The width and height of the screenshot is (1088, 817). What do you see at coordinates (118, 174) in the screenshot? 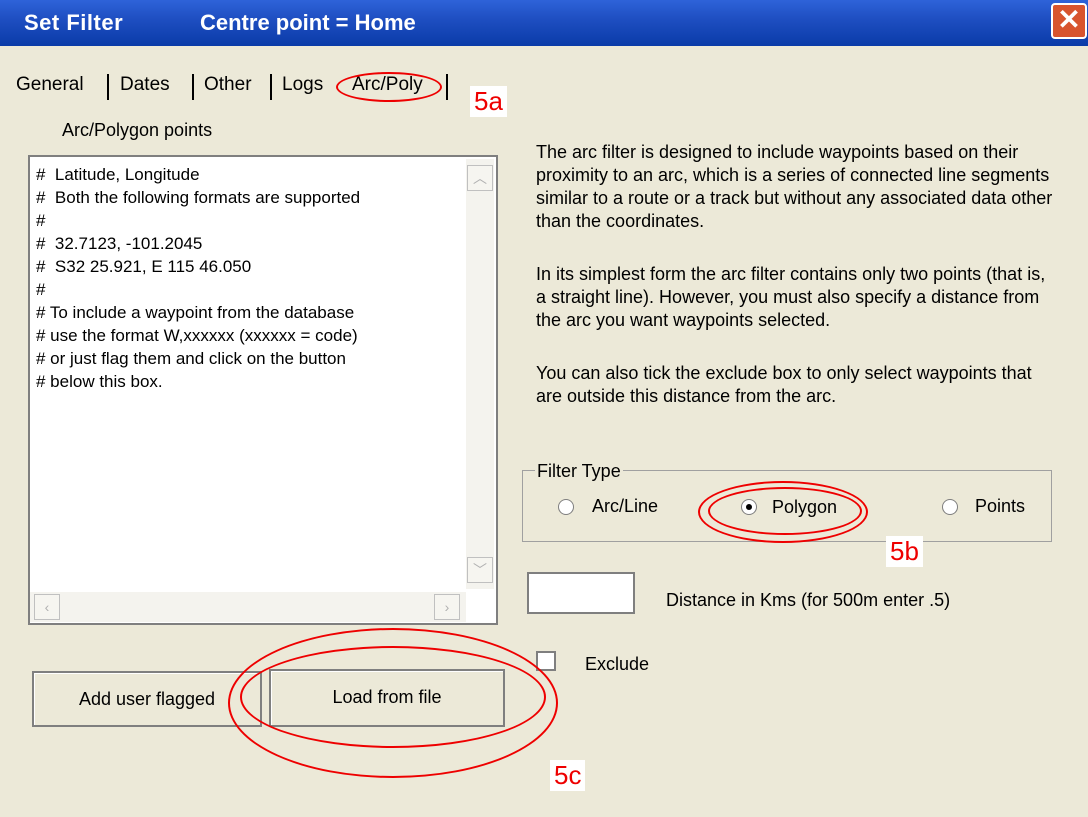
I see `textarea-line: # Latitude, Longitude` at bounding box center [118, 174].